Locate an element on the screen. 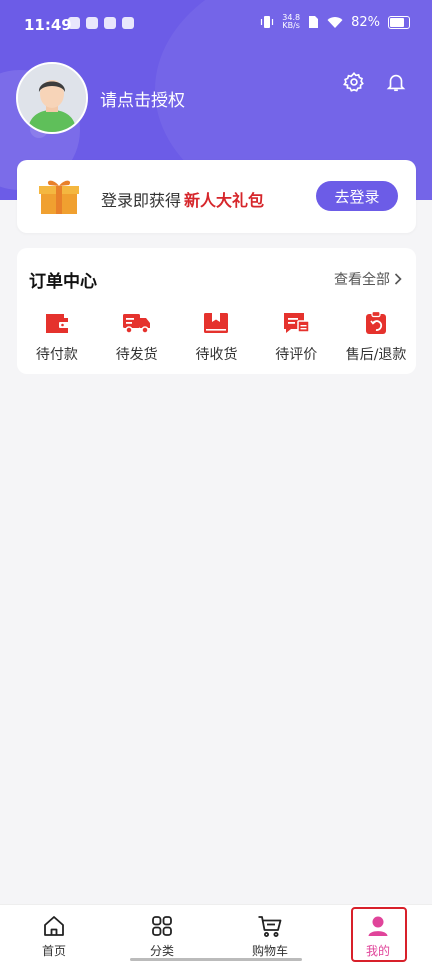  order-status-after-sales-refund: 售后/退款 is located at coordinates (376, 337).